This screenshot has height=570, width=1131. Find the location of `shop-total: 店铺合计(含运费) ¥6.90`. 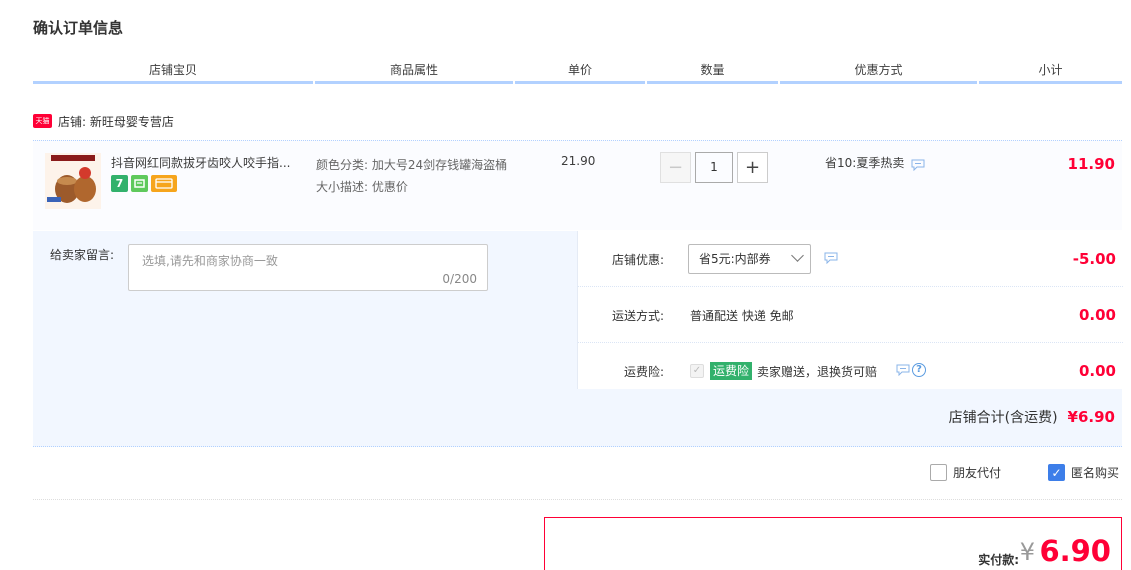

shop-total: 店铺合计(含运费) ¥6.90 is located at coordinates (1032, 417).